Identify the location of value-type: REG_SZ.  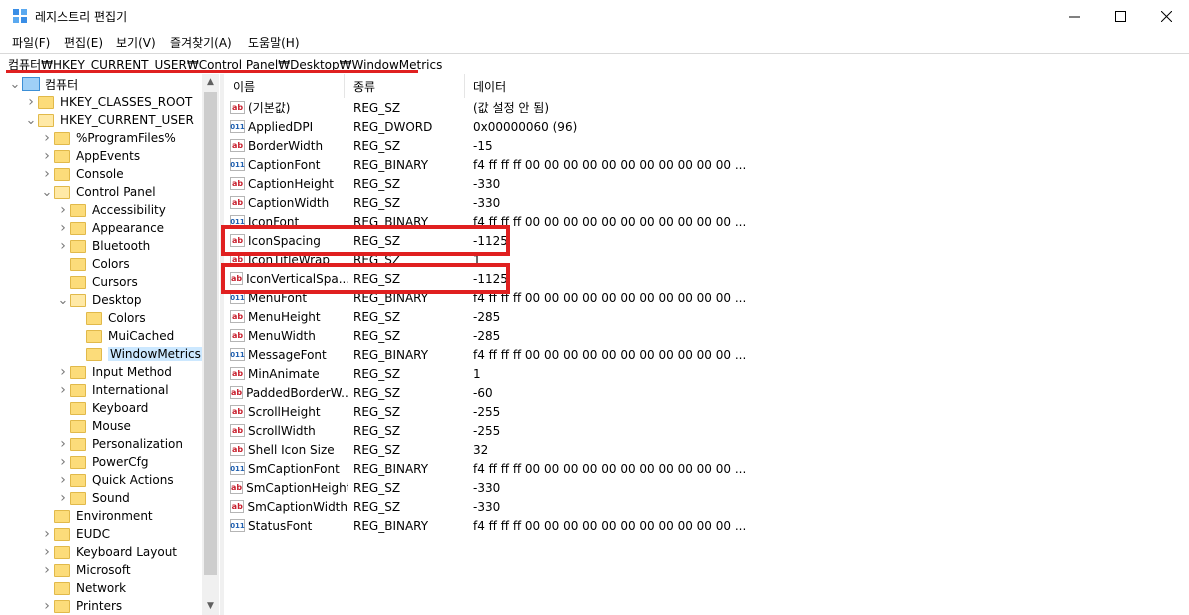
(377, 316).